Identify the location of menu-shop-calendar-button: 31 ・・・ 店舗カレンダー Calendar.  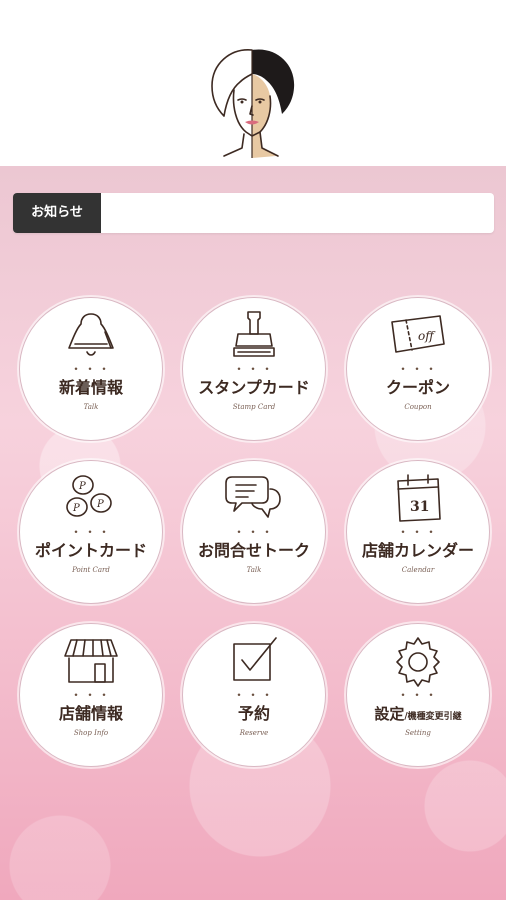
(418, 532).